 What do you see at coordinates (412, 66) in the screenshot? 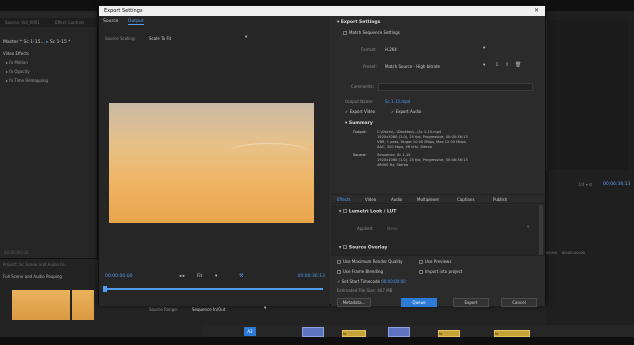
I see `preset-select: Match Source - High bitrate` at bounding box center [412, 66].